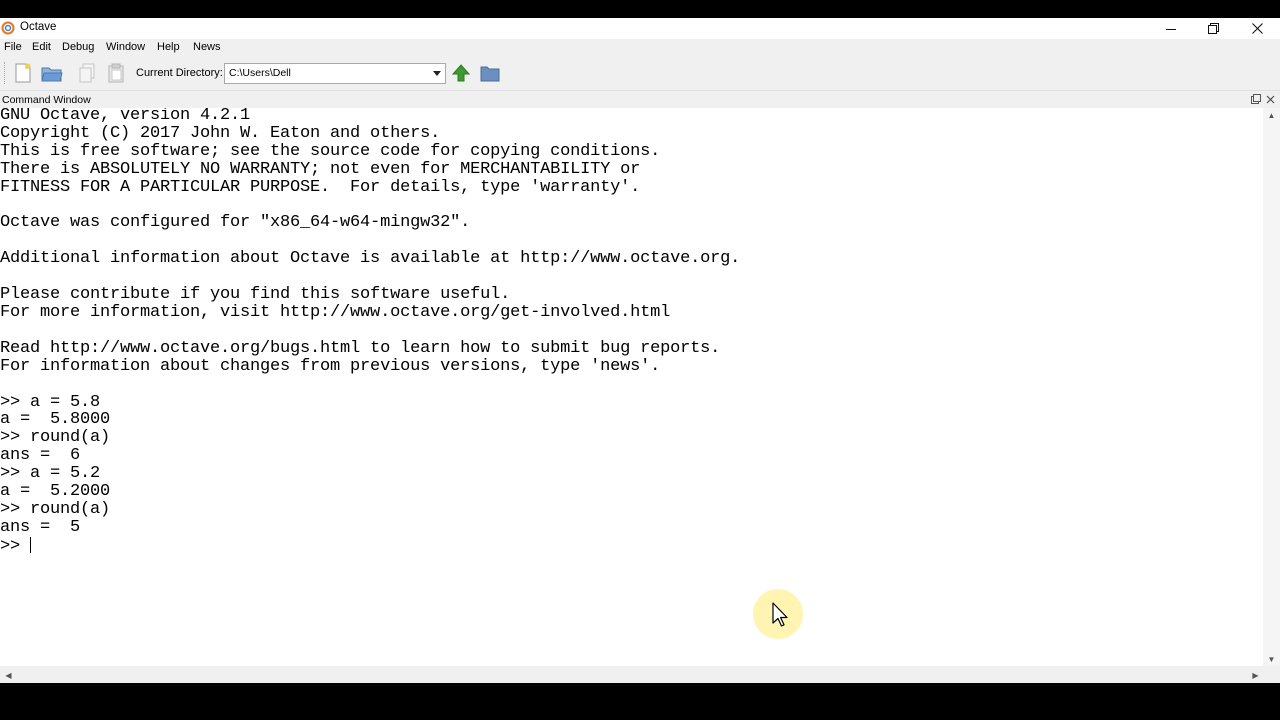 The image size is (1280, 720). I want to click on horizontal-scrollbar: ◀ ▶, so click(640, 674).